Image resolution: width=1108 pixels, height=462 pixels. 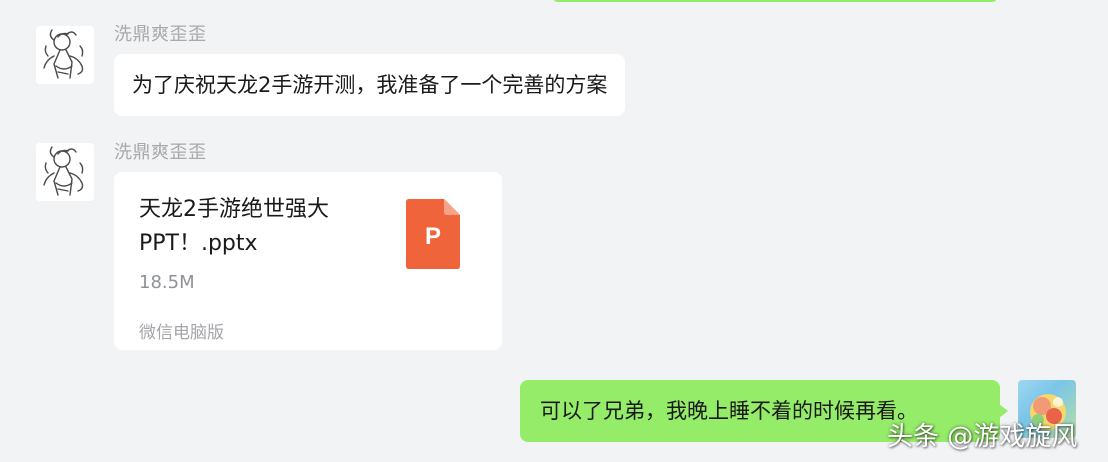 I want to click on file-name: 天龙2手游绝世强大PPT！.pptx, so click(x=234, y=226).